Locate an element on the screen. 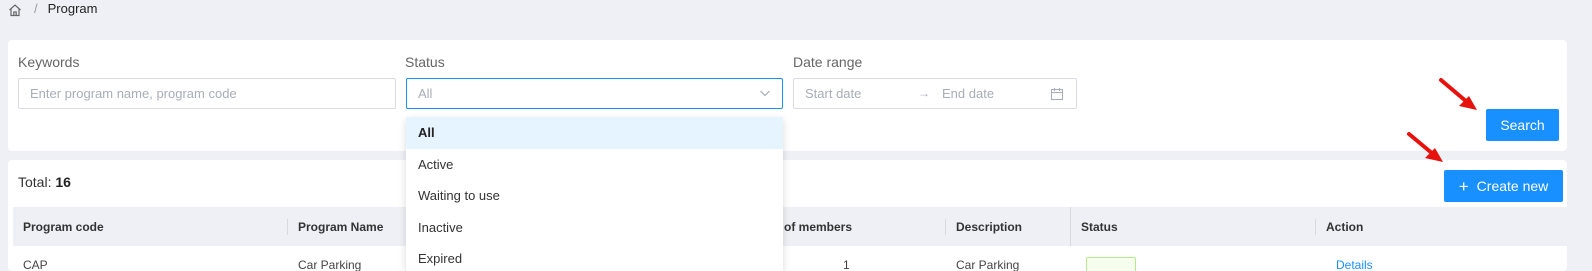  table-row: CAP Car Parking 1 Car Parking Details is located at coordinates (790, 258).